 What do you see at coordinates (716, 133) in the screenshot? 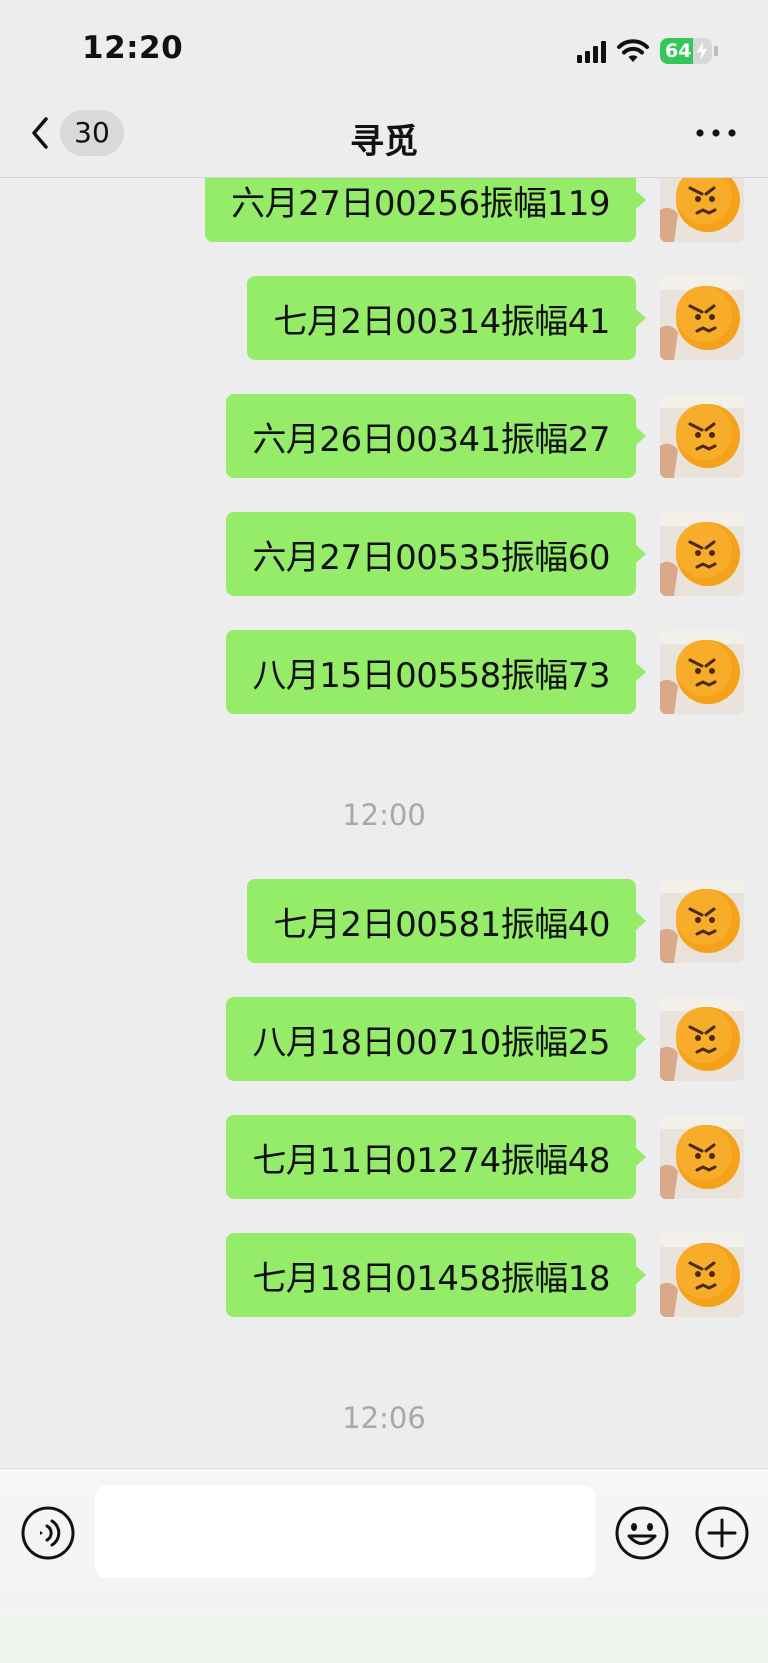
I see `more-dots-icon` at bounding box center [716, 133].